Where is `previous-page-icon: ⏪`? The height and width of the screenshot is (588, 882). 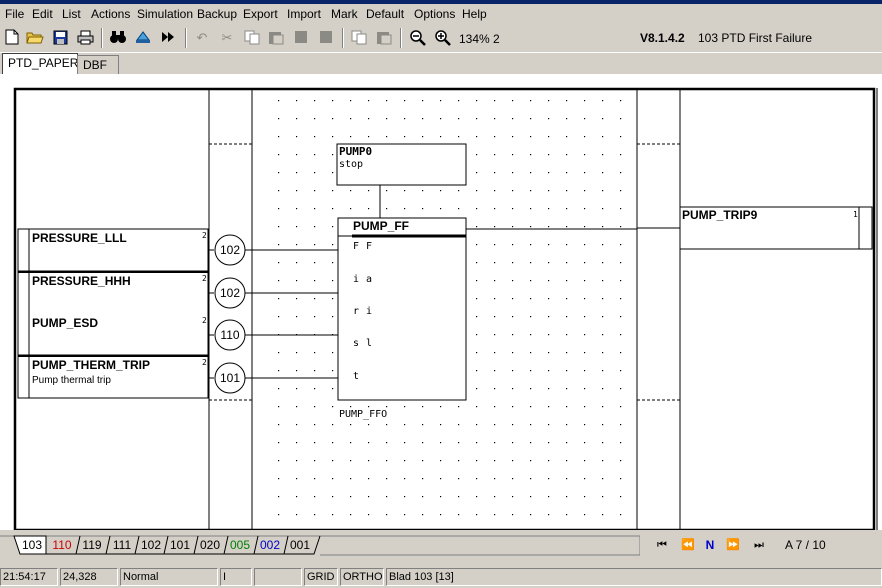 previous-page-icon: ⏪ is located at coordinates (688, 545).